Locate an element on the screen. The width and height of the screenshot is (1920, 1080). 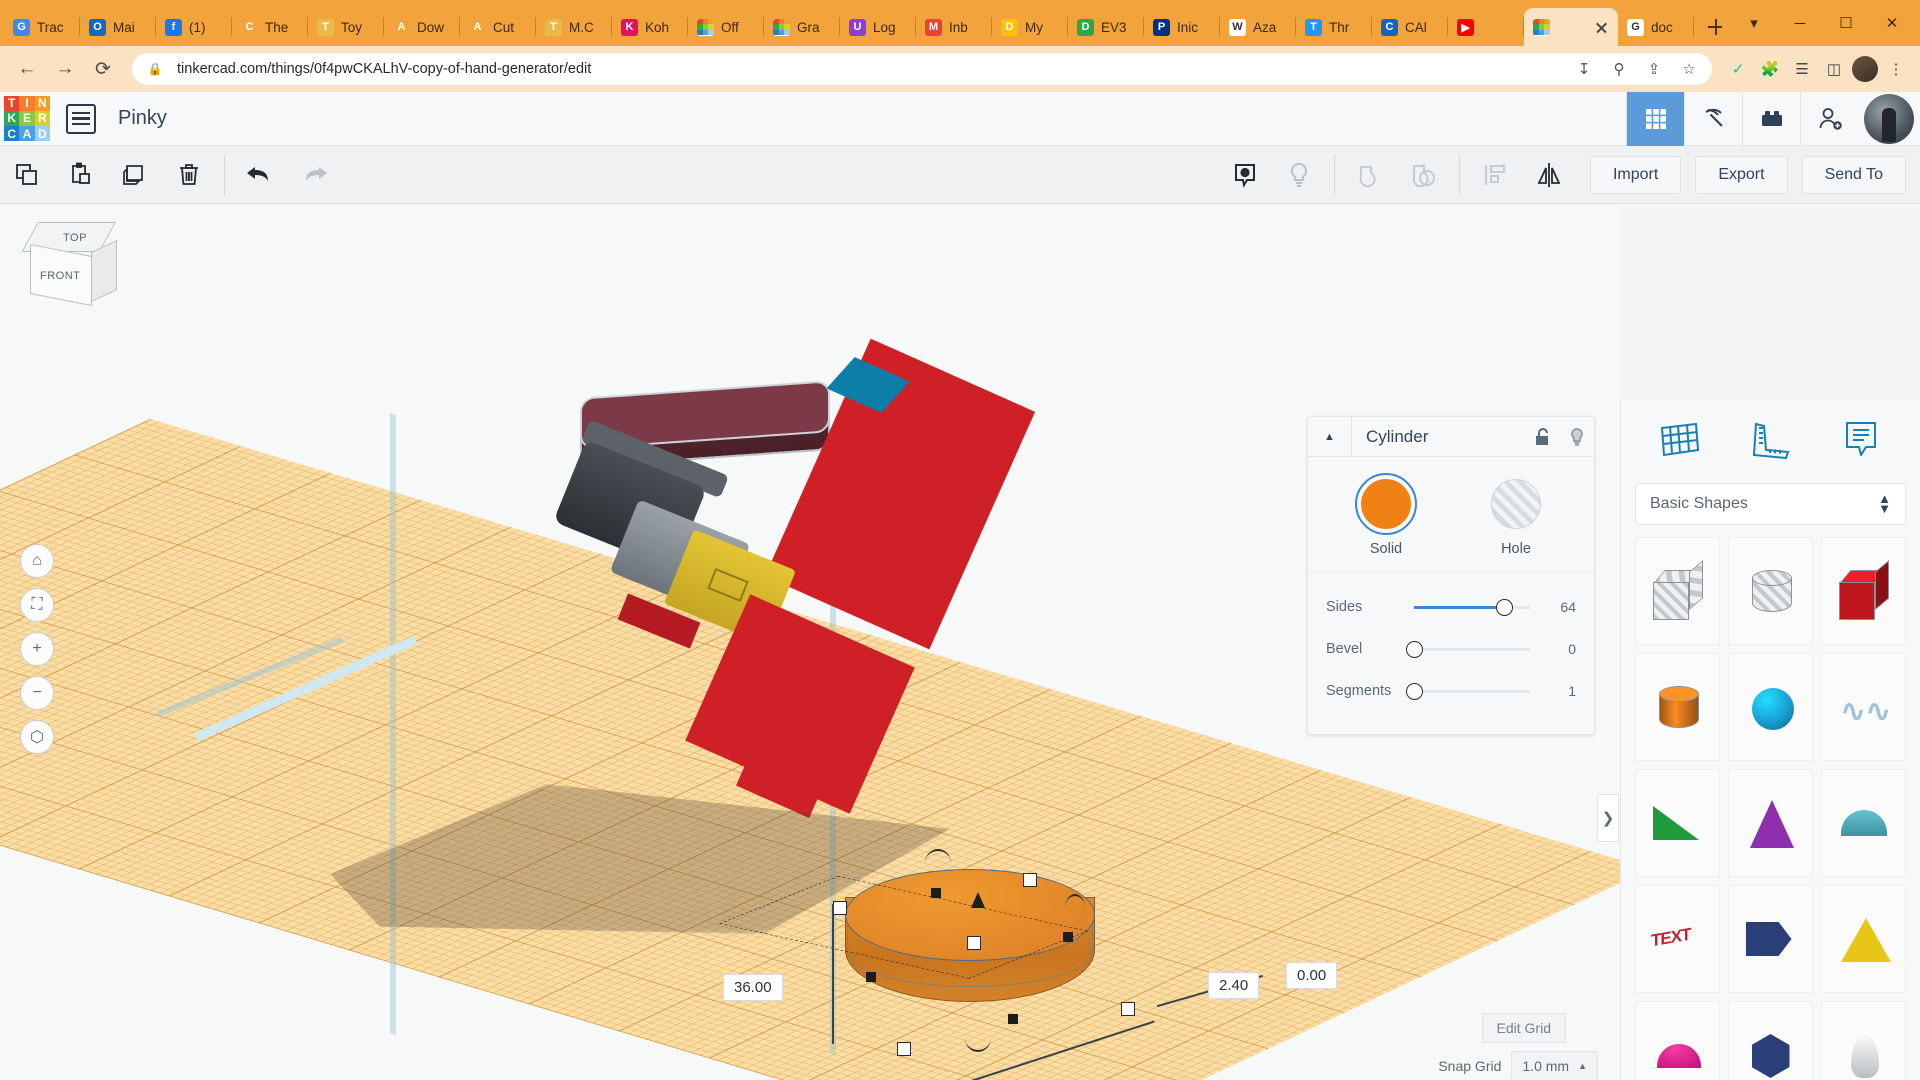
download-icon: ↧ is located at coordinates (1584, 69).